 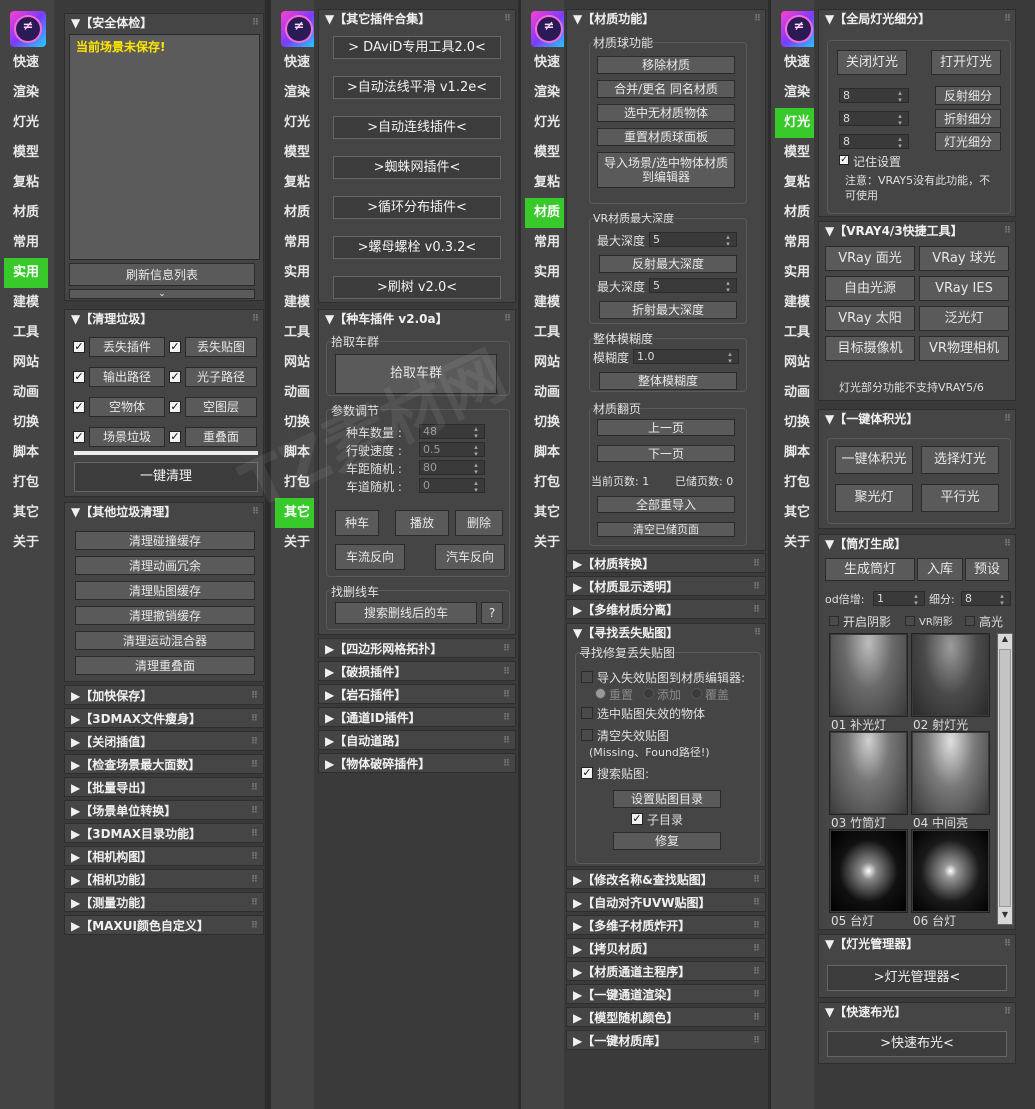 I want to click on scroll-down-icon: ▼, so click(x=1005, y=917).